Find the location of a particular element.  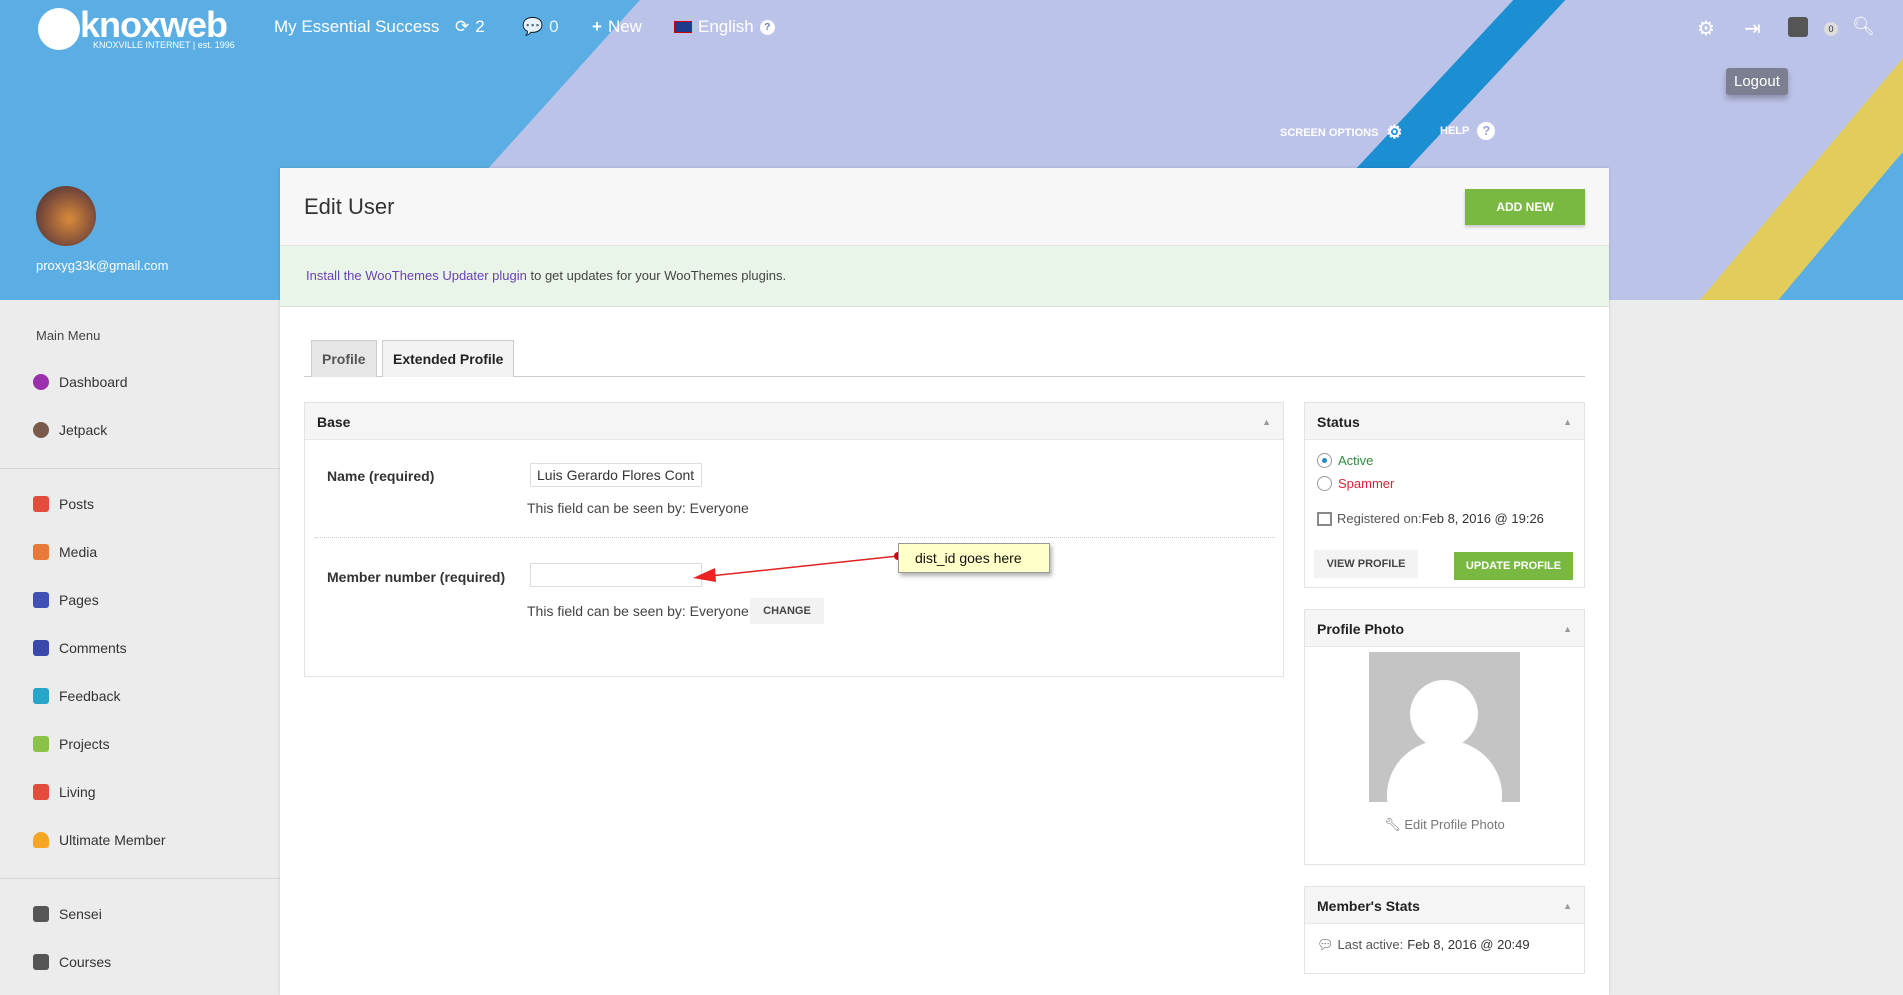

install-updater-link: Install the WooThemes Updater plugin is located at coordinates (416, 275).